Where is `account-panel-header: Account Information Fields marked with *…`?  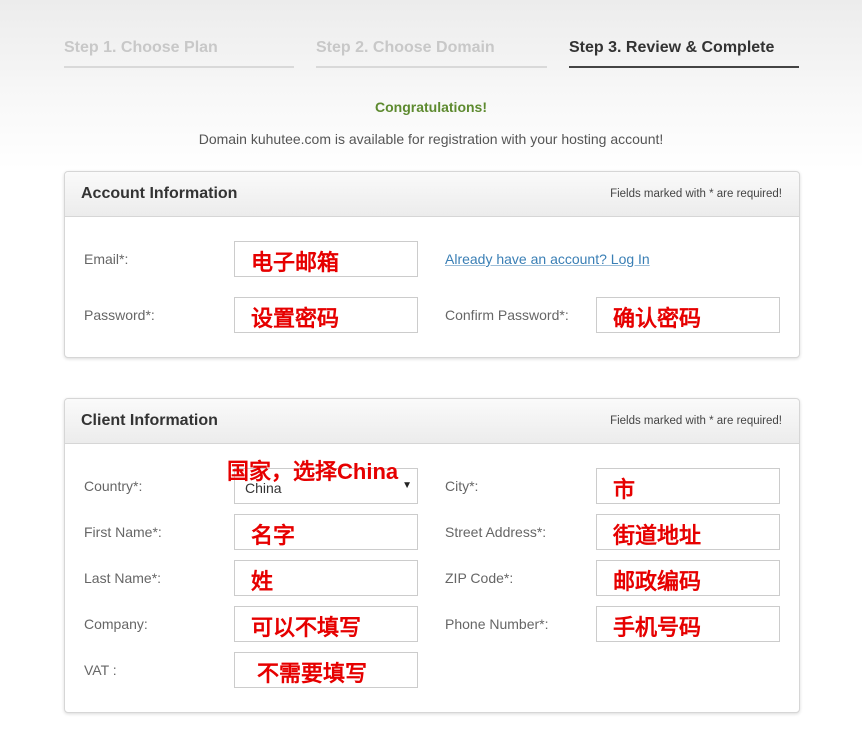
account-panel-header: Account Information Fields marked with *… is located at coordinates (432, 194).